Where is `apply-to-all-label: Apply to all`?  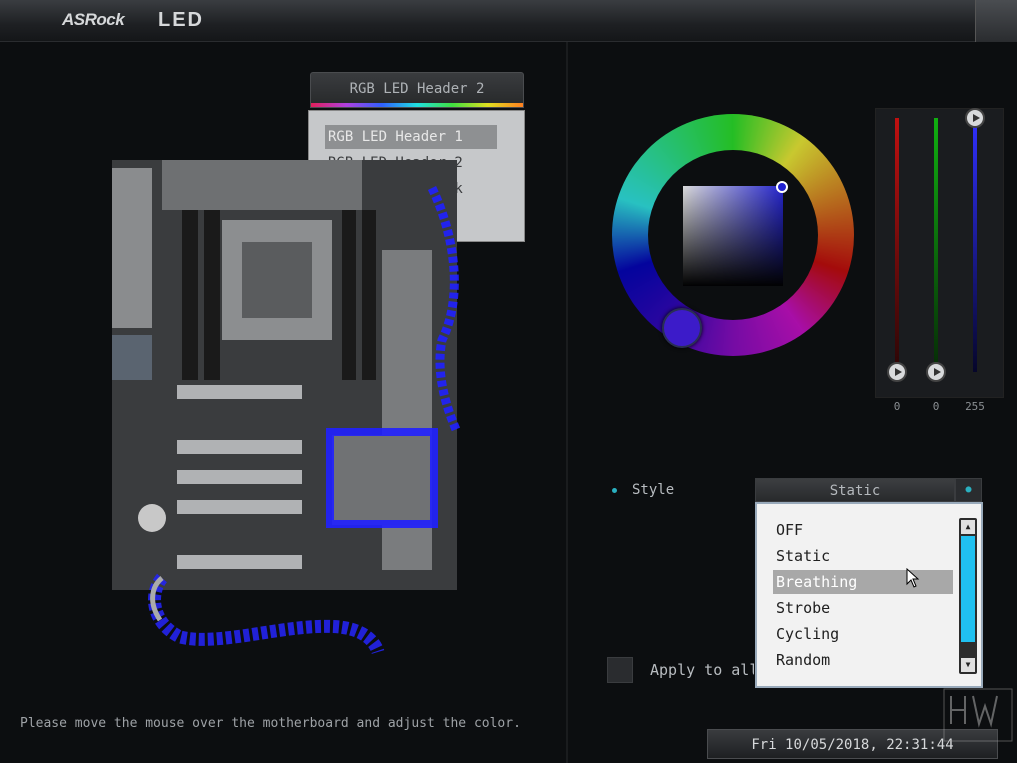
apply-to-all-label: Apply to all is located at coordinates (702, 670).